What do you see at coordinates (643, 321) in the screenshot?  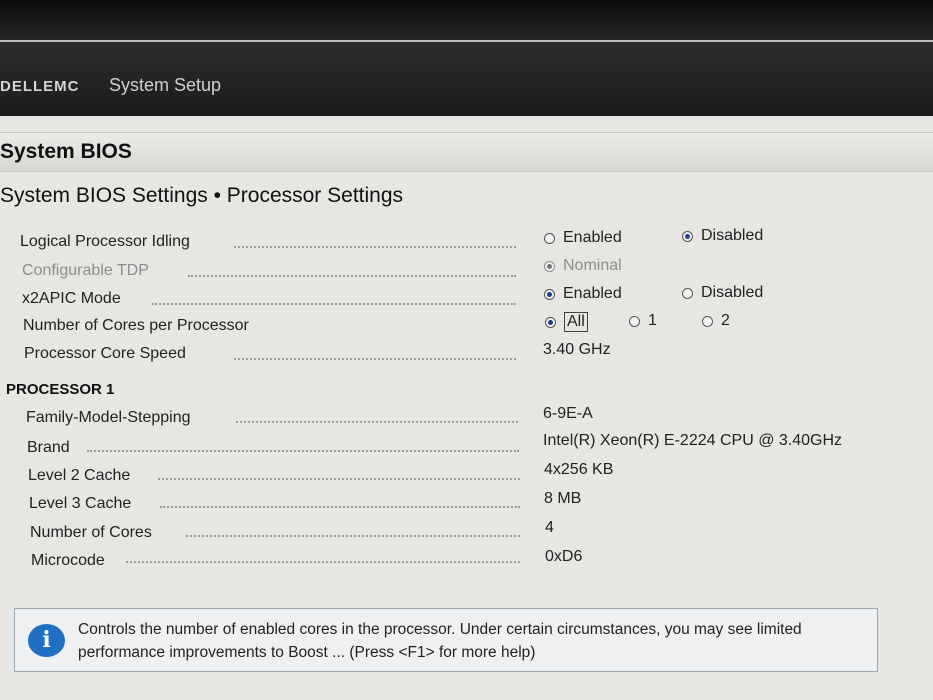 I see `radio-cores-1: 1` at bounding box center [643, 321].